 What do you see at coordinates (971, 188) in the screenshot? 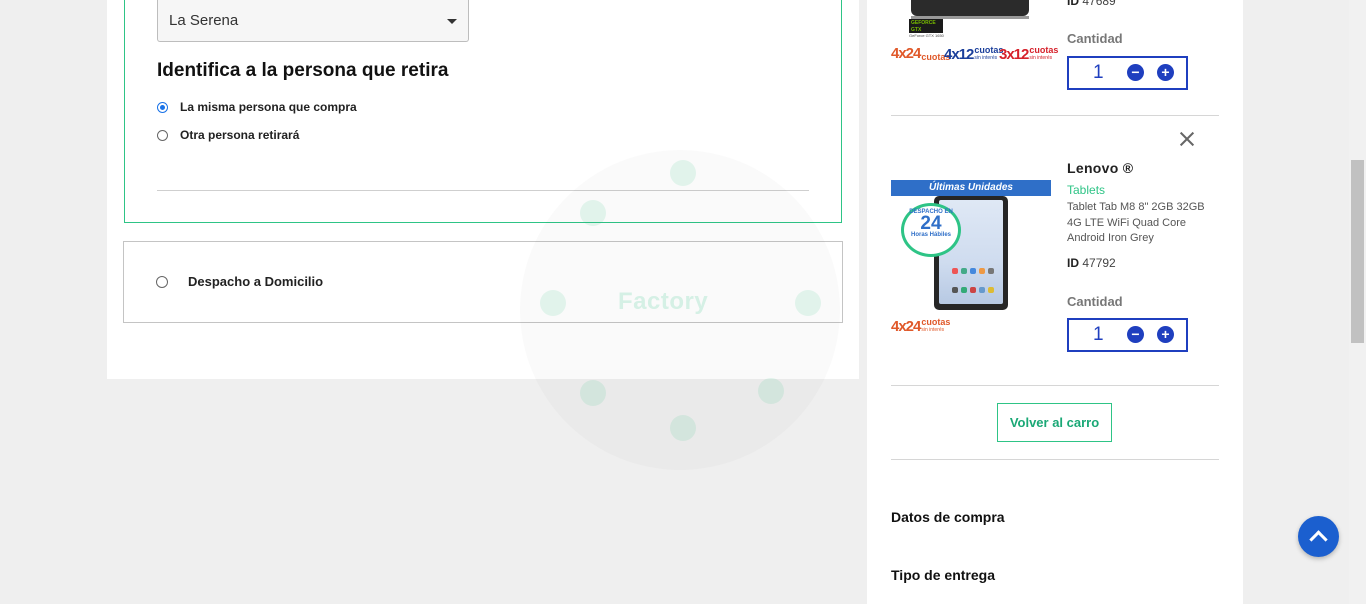
I see `last-units-banner: Últimas Unidades` at bounding box center [971, 188].